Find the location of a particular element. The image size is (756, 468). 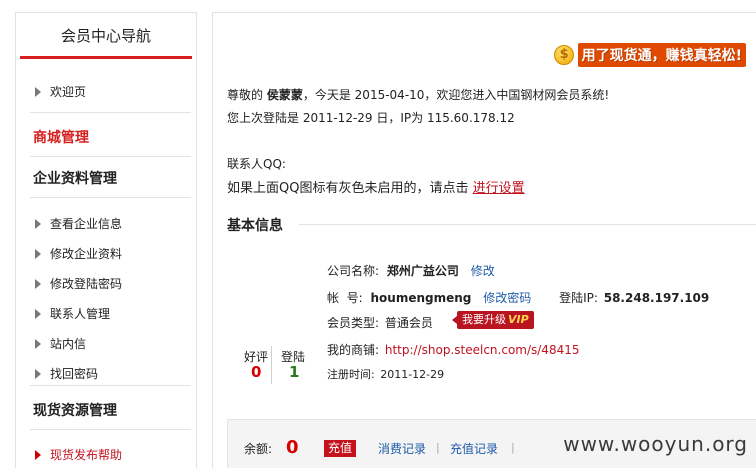

sidebar-item-welcome: 欢迎页 is located at coordinates (61, 91).